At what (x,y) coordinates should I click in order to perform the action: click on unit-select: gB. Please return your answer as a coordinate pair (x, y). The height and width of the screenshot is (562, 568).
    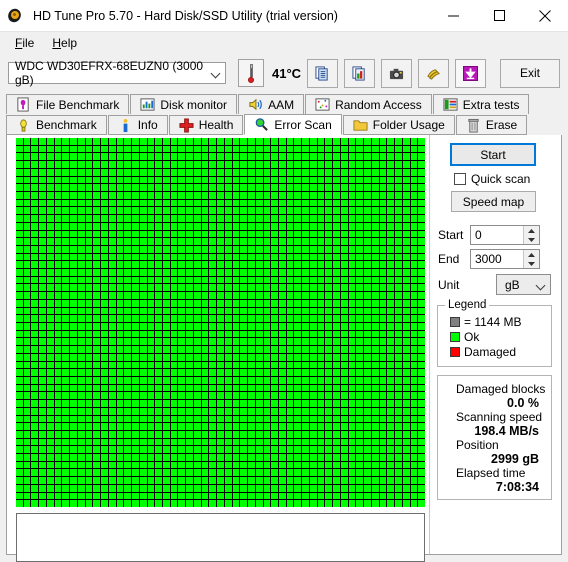
    Looking at the image, I should click on (523, 284).